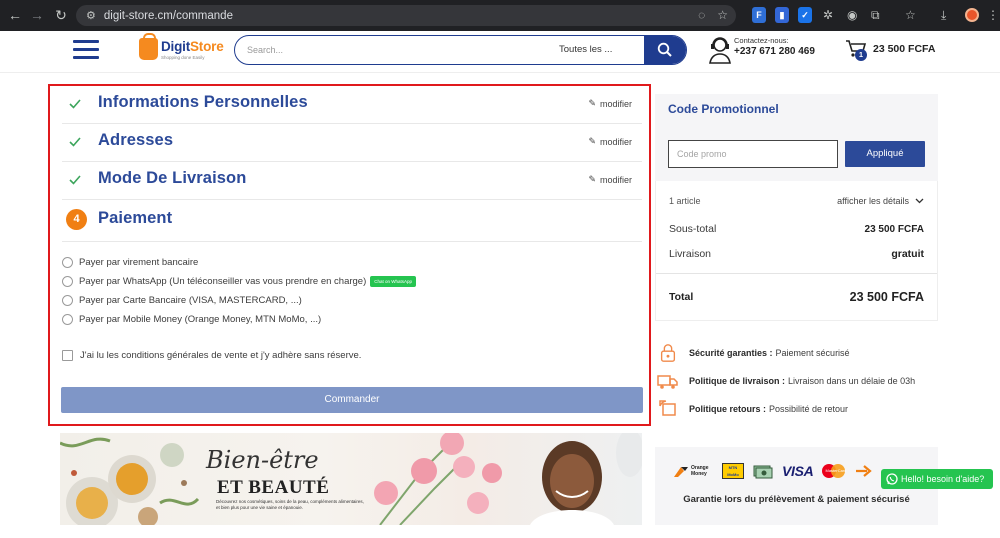 Image resolution: width=1000 pixels, height=538 pixels. I want to click on site-logo: DigitStore Shopping done Easily, so click(181, 49).